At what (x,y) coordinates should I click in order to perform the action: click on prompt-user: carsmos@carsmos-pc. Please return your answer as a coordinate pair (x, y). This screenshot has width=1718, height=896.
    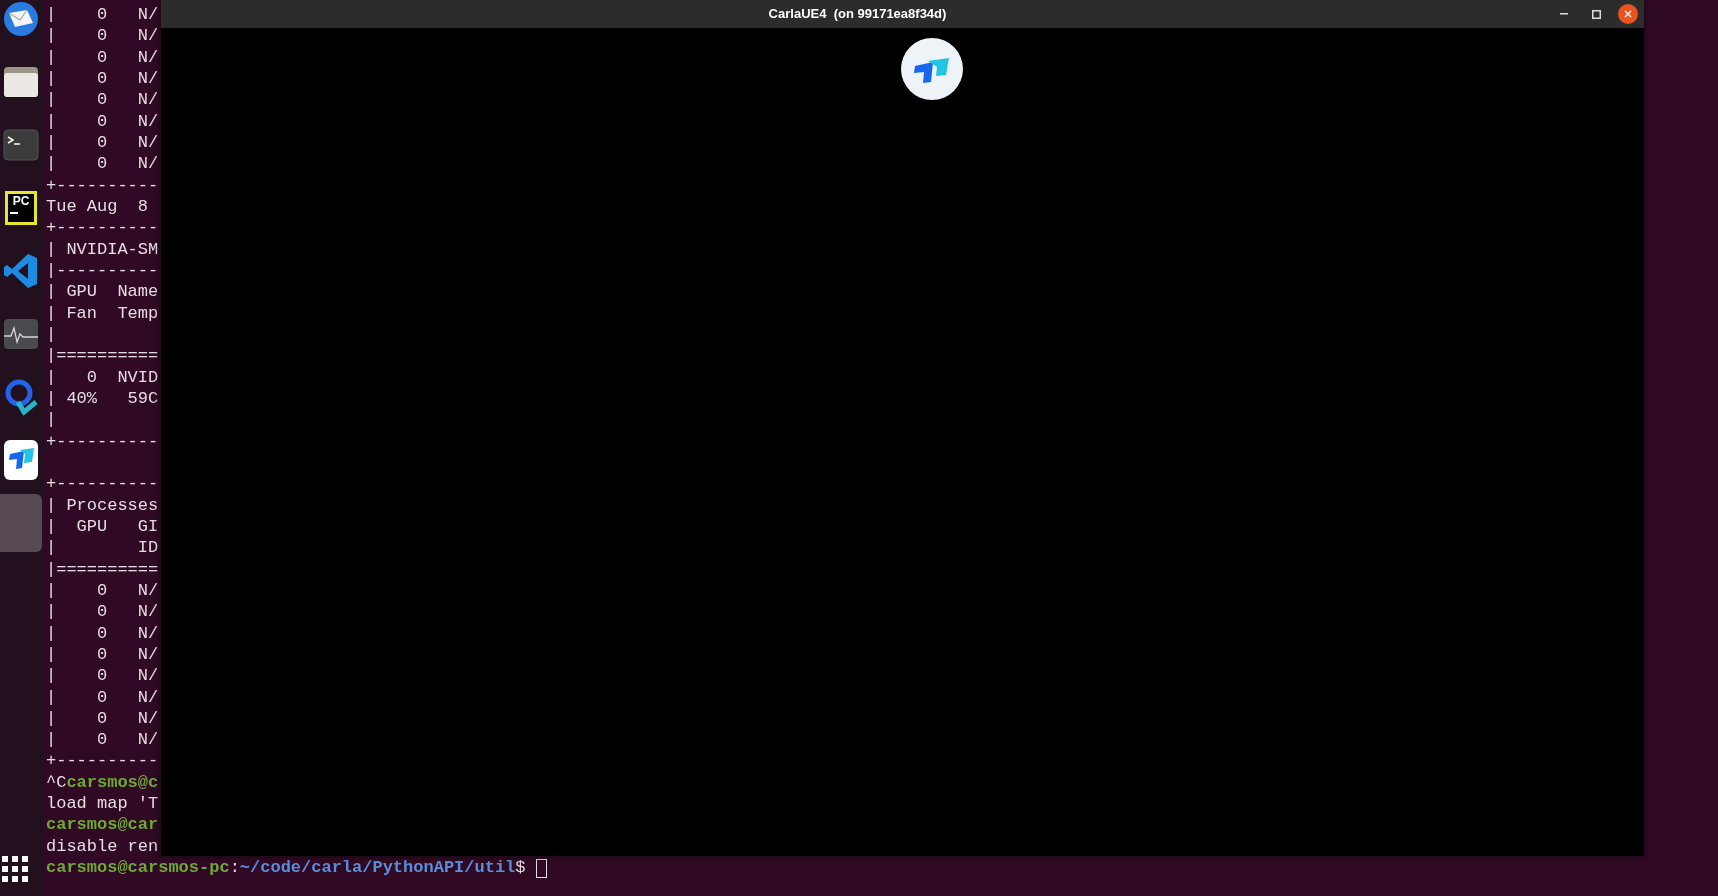
    Looking at the image, I should click on (138, 868).